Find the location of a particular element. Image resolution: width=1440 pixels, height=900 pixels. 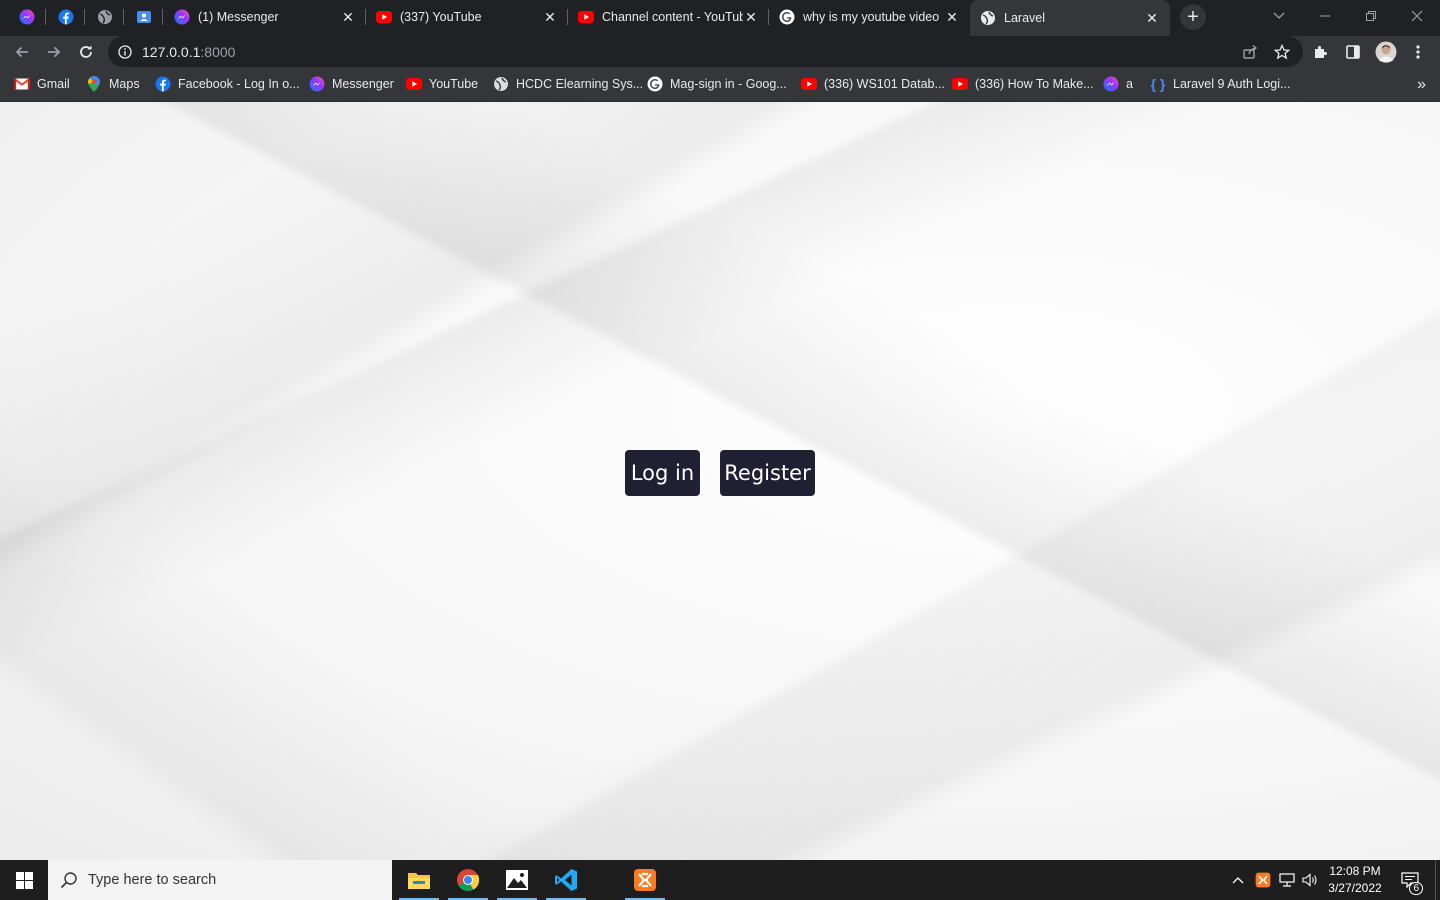

notification-badge: 6 is located at coordinates (1416, 888).